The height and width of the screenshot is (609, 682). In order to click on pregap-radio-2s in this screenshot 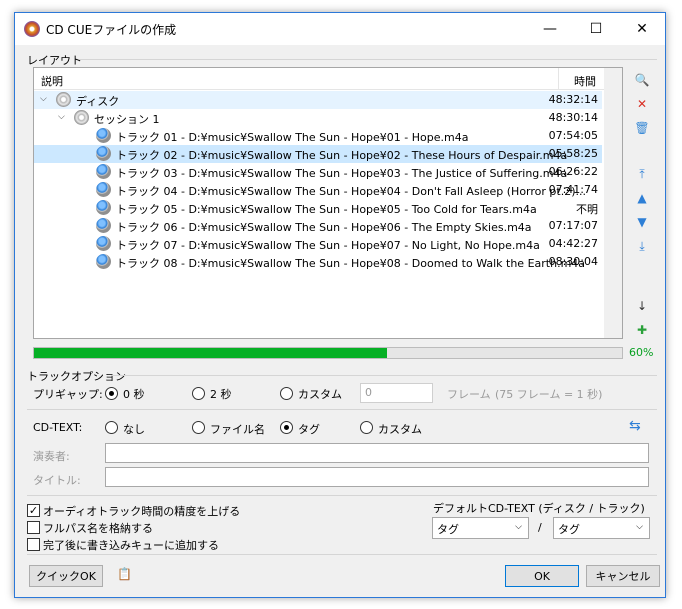, I will do `click(198, 393)`.